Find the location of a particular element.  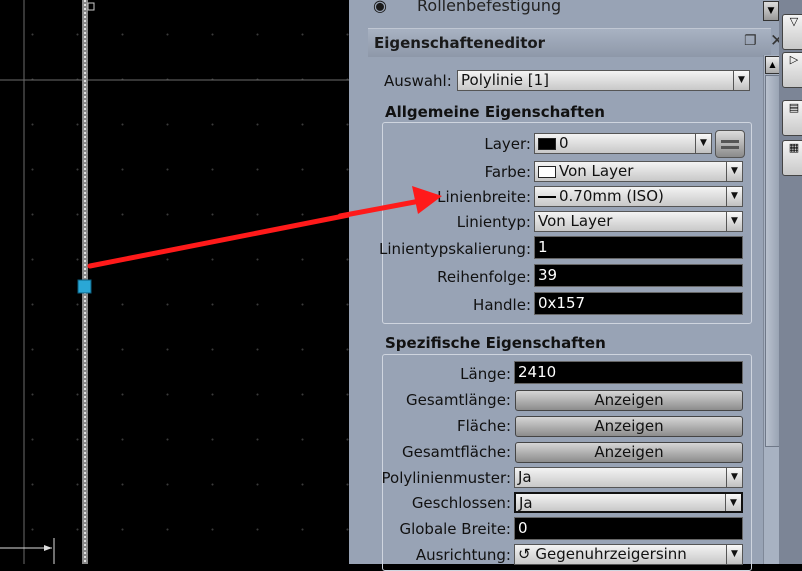

color-value: Von Layer is located at coordinates (596, 171).